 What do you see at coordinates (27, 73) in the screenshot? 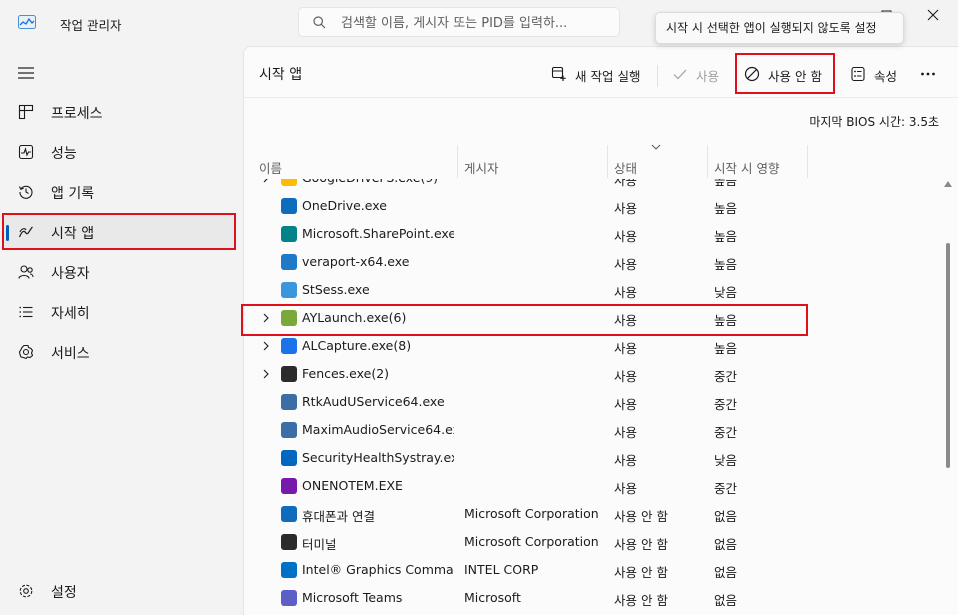
I see `hamburger-menu-icon` at bounding box center [27, 73].